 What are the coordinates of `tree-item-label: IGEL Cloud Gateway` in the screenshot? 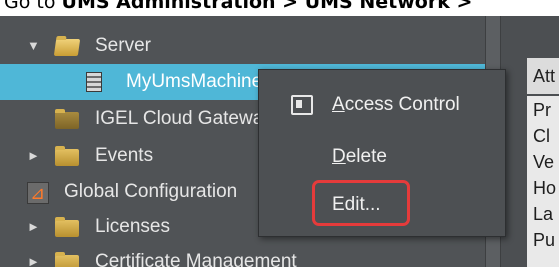 It's located at (184, 118).